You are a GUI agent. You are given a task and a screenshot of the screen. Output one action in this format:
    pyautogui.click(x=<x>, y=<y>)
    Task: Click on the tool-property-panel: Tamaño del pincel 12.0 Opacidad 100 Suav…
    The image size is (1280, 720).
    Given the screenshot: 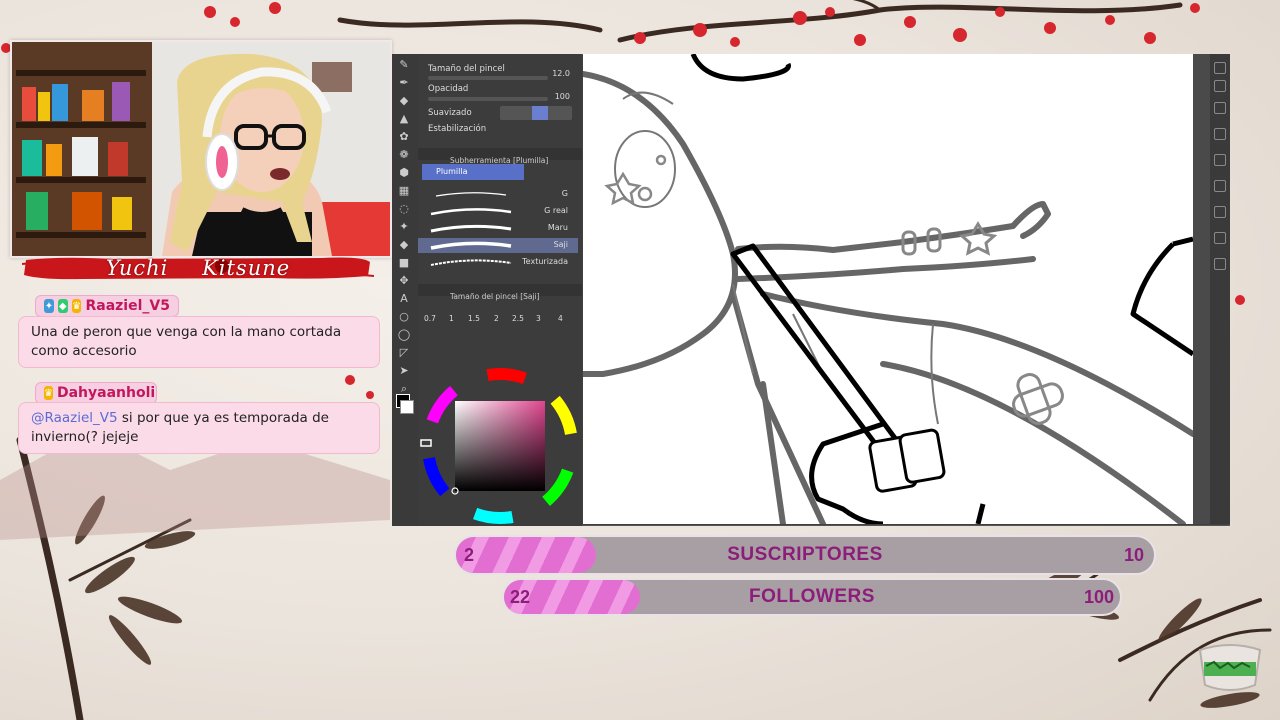 What is the action you would take?
    pyautogui.click(x=500, y=290)
    